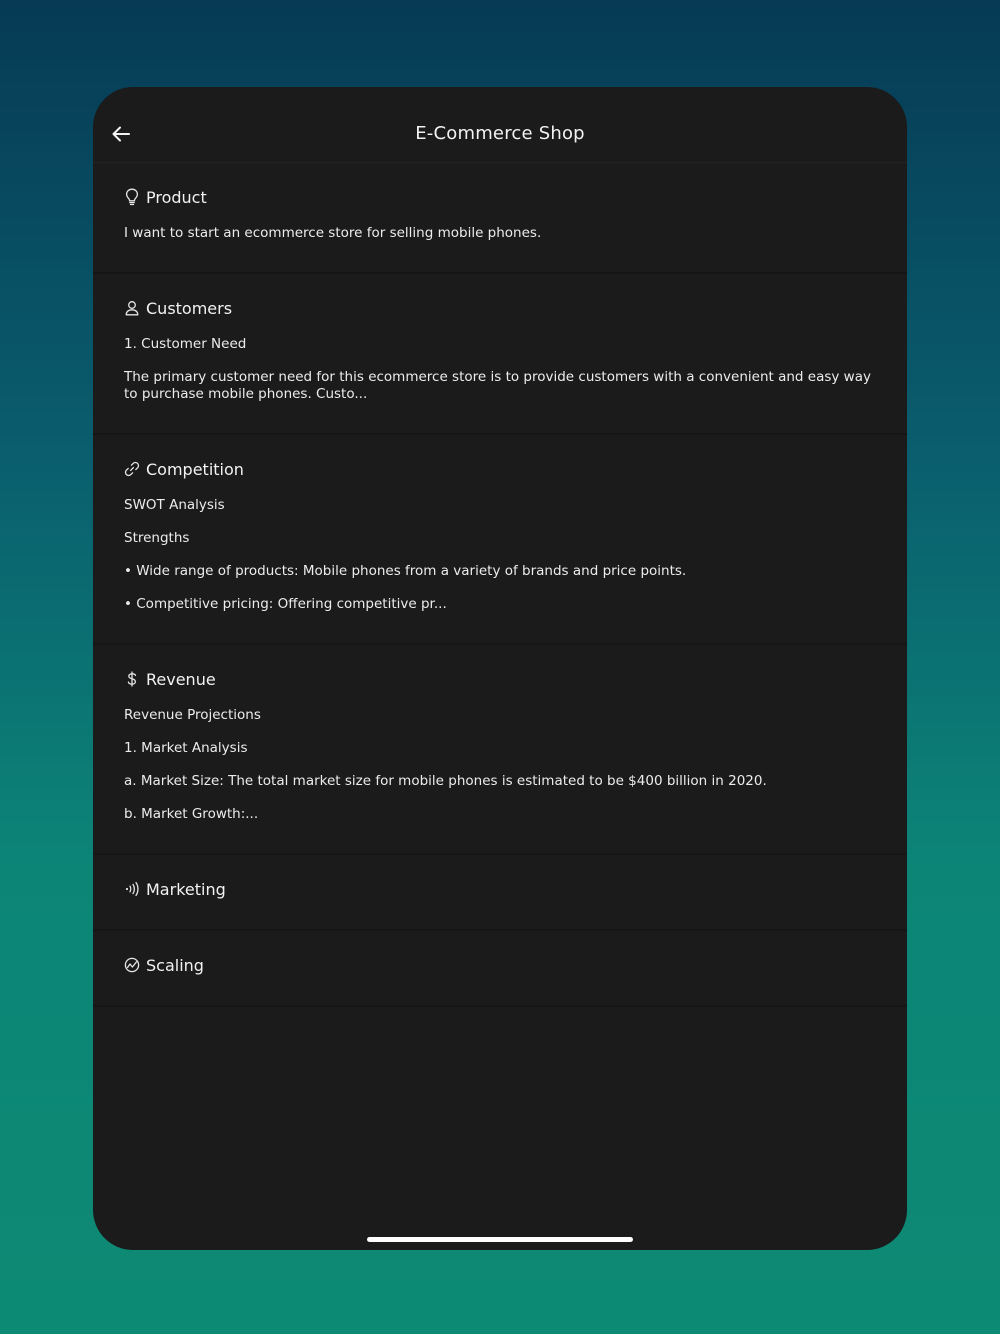 This screenshot has height=1334, width=1000. What do you see at coordinates (186, 889) in the screenshot?
I see `section-title: Marketing` at bounding box center [186, 889].